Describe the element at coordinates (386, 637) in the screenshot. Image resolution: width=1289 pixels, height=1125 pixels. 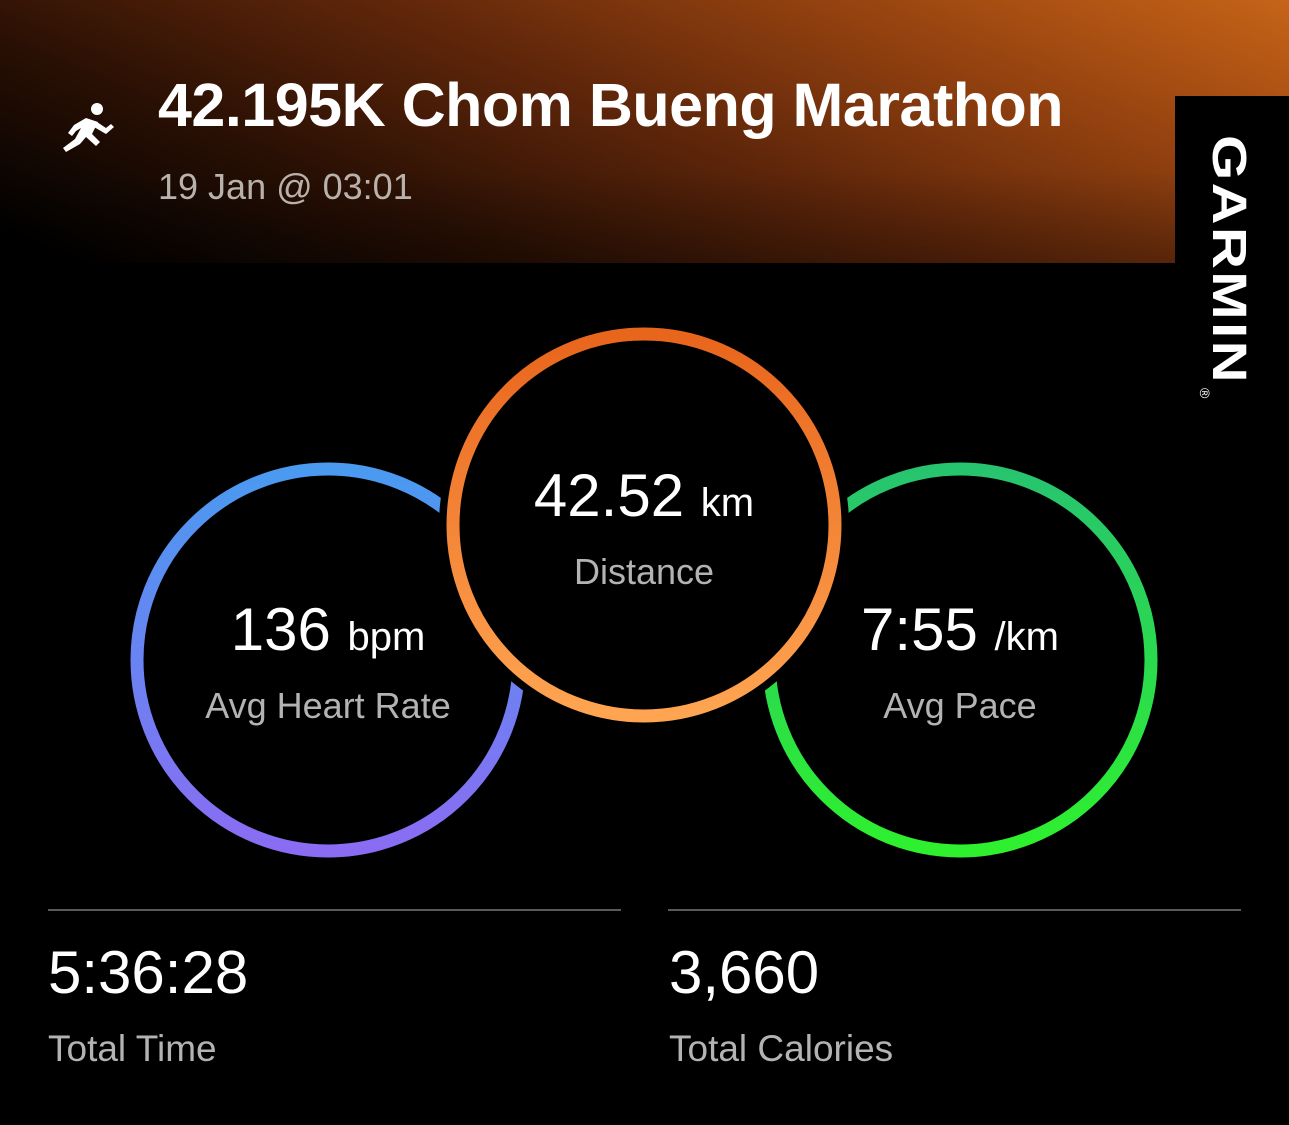
I see `heart-rate-unit: bpm` at that location.